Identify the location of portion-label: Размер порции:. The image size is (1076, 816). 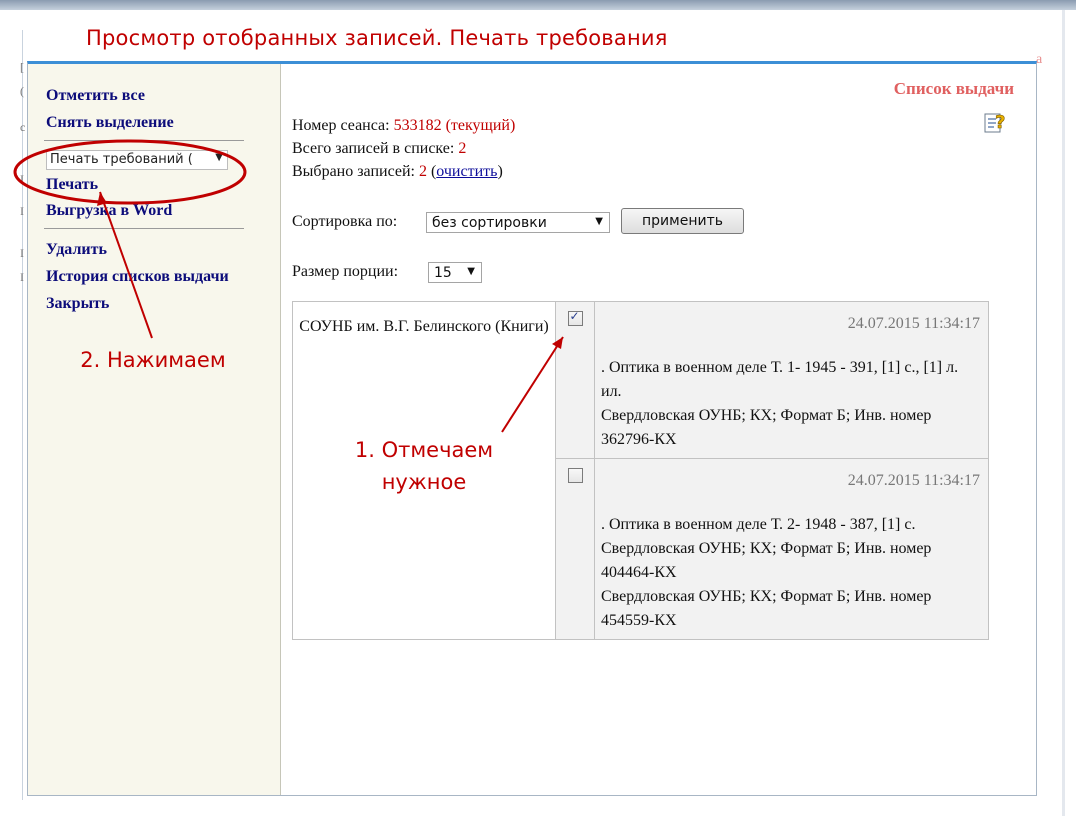
(345, 271).